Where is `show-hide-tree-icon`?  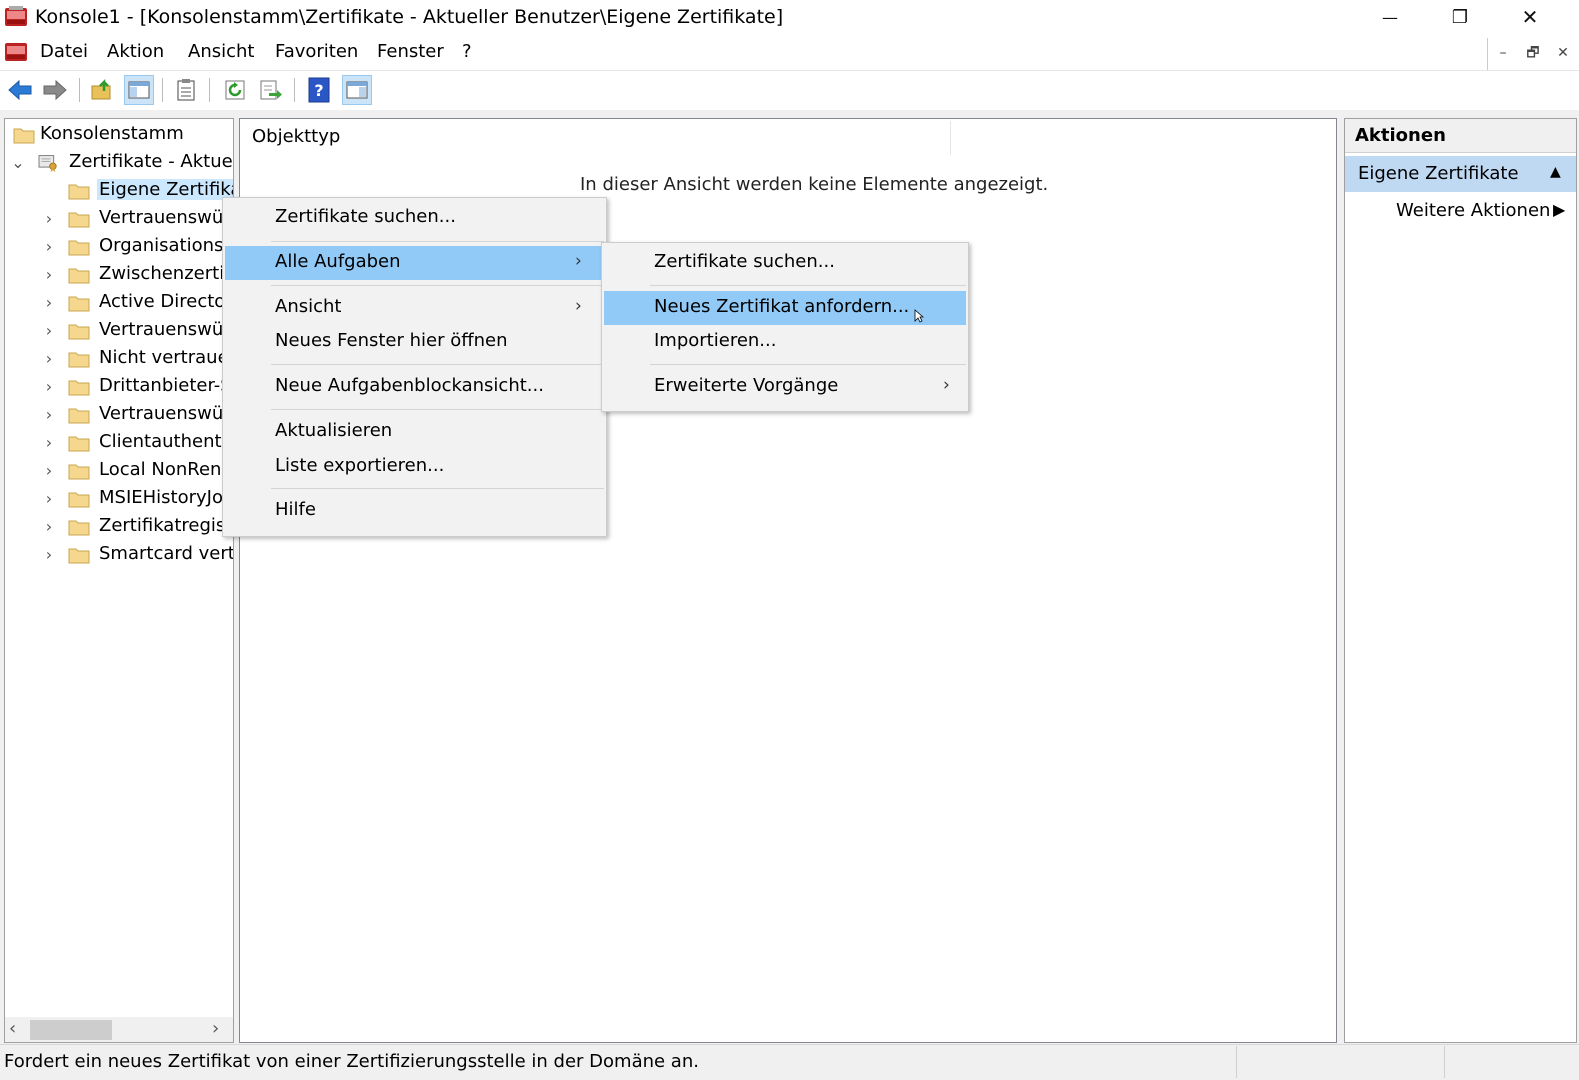
show-hide-tree-icon is located at coordinates (139, 90).